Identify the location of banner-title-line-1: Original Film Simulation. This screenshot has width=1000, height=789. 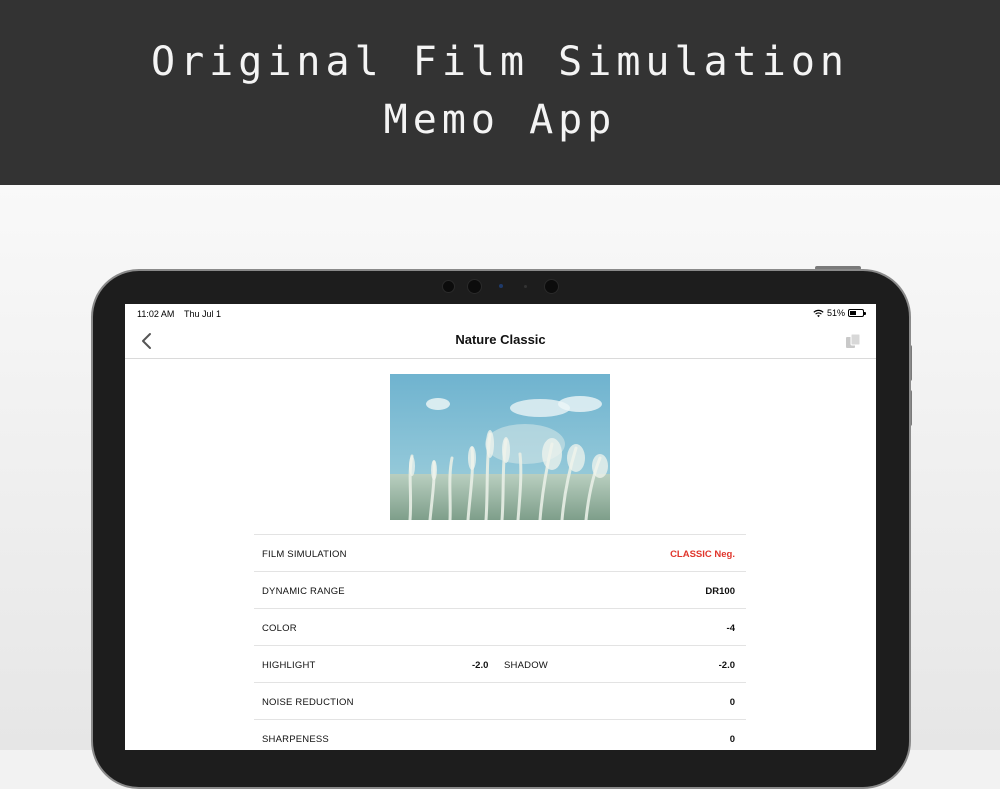
(500, 62).